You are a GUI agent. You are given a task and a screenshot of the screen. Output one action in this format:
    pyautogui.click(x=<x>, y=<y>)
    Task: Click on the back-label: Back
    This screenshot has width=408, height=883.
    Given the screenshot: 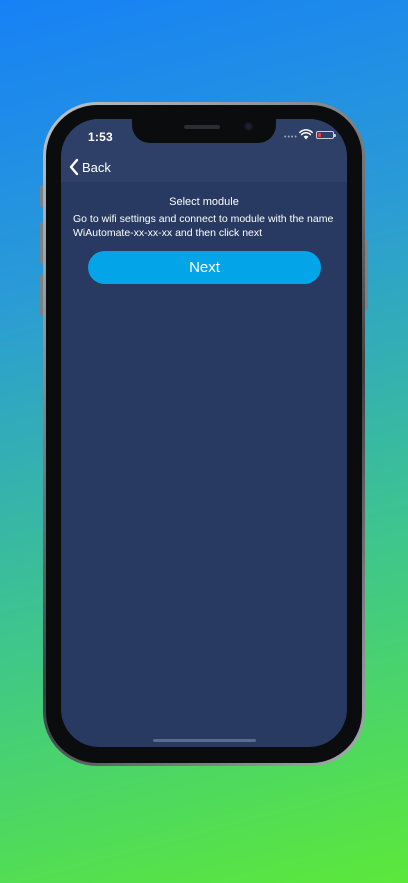 What is the action you would take?
    pyautogui.click(x=96, y=167)
    